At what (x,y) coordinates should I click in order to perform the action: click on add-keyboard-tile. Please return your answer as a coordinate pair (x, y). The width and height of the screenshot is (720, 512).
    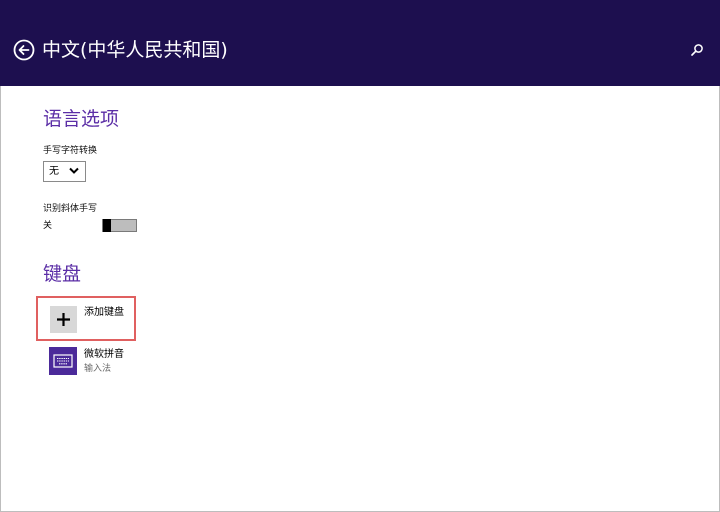
    Looking at the image, I should click on (63, 319).